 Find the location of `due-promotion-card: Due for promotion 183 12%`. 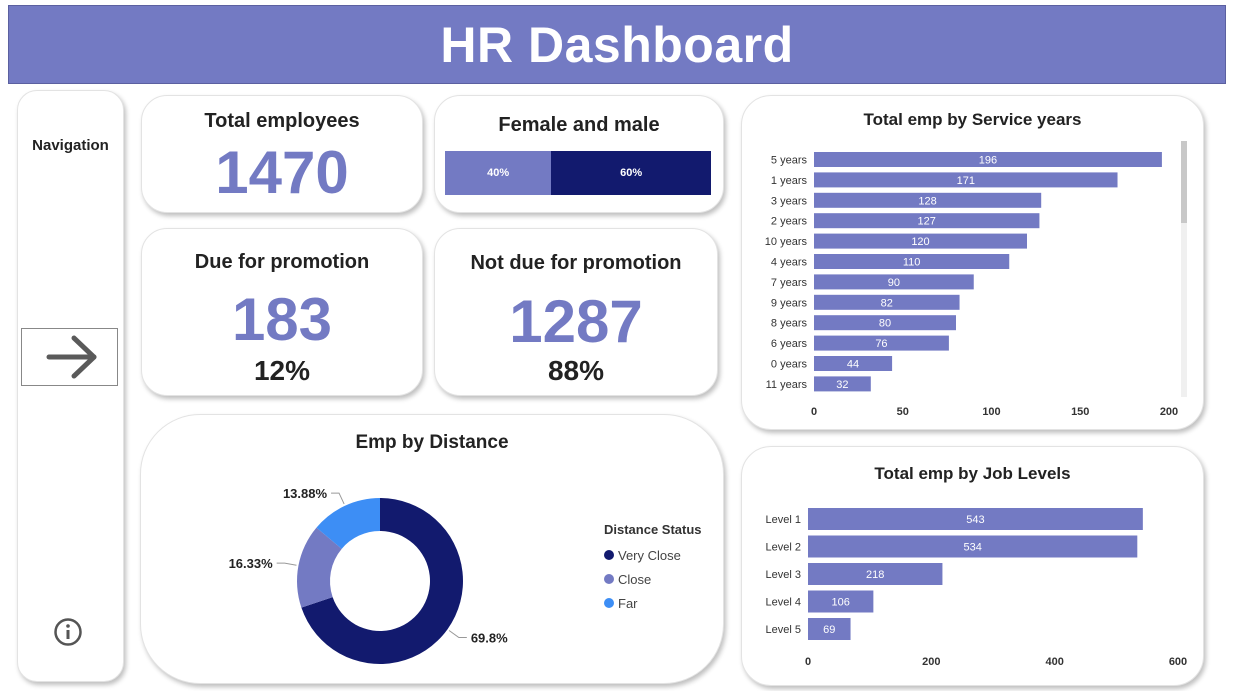

due-promotion-card: Due for promotion 183 12% is located at coordinates (282, 312).